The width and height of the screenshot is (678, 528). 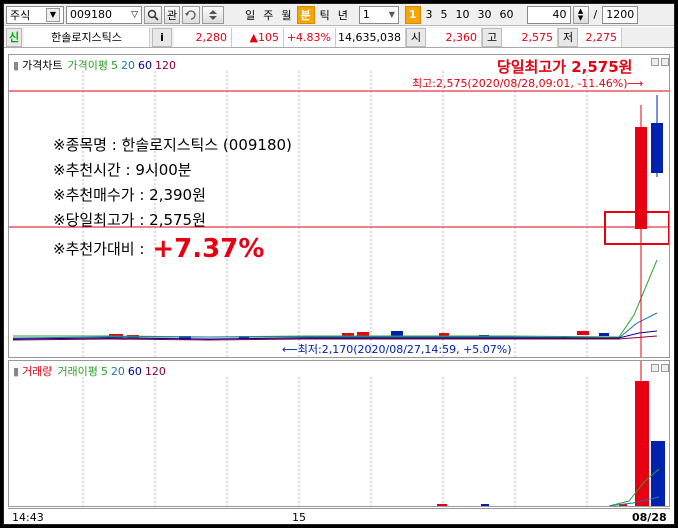 I want to click on x-axis: 14:43 15 08/28, so click(x=339, y=516).